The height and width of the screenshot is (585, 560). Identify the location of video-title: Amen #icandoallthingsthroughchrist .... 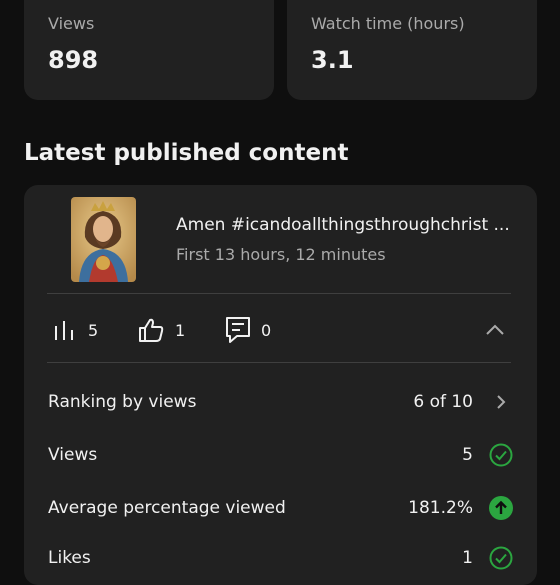
(351, 225).